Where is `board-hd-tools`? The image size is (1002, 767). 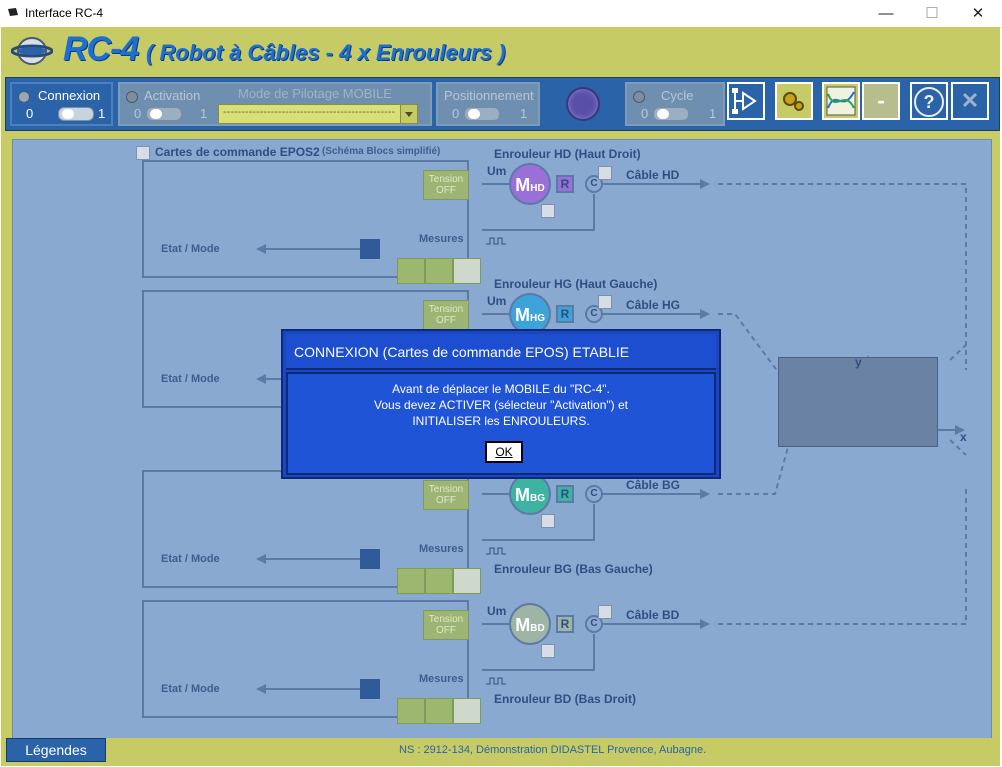 board-hd-tools is located at coordinates (440, 271).